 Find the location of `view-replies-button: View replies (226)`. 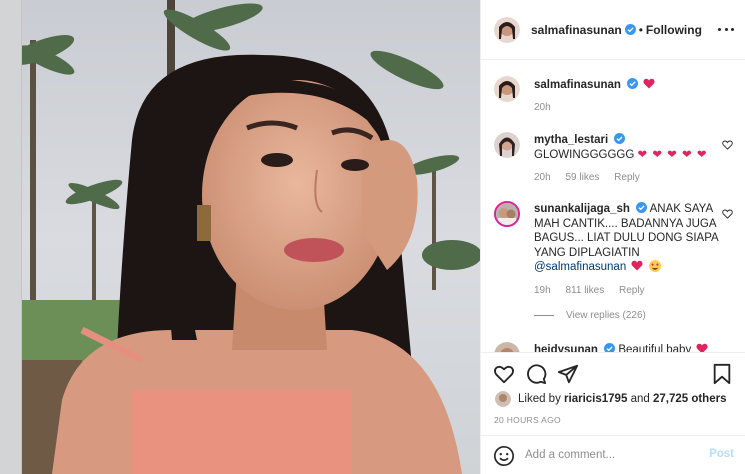

view-replies-button: View replies (226) is located at coordinates (590, 315).